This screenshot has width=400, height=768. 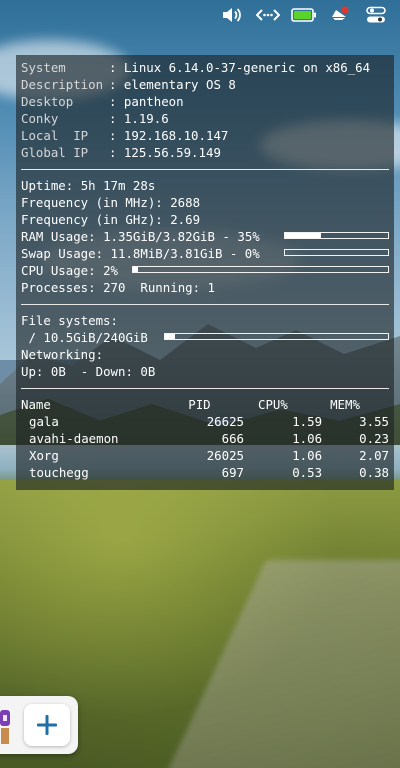 I want to click on net-up-value: 0B, so click(x=58, y=371).